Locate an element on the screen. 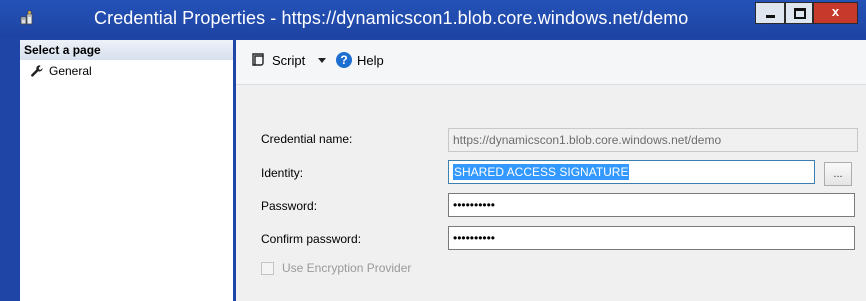 This screenshot has width=866, height=301. use-encryption-provider-checkbox is located at coordinates (267, 268).